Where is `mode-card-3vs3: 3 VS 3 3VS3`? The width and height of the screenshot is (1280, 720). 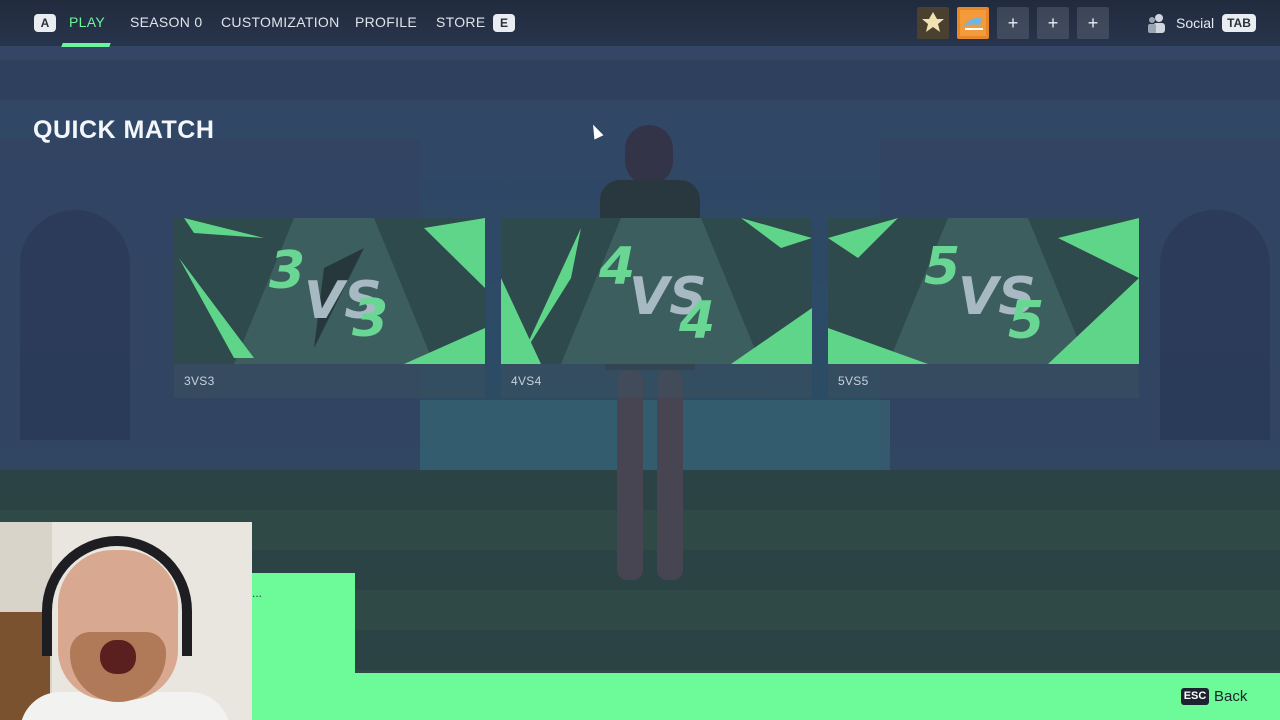
mode-card-3vs3: 3 VS 3 3VS3 is located at coordinates (329, 308).